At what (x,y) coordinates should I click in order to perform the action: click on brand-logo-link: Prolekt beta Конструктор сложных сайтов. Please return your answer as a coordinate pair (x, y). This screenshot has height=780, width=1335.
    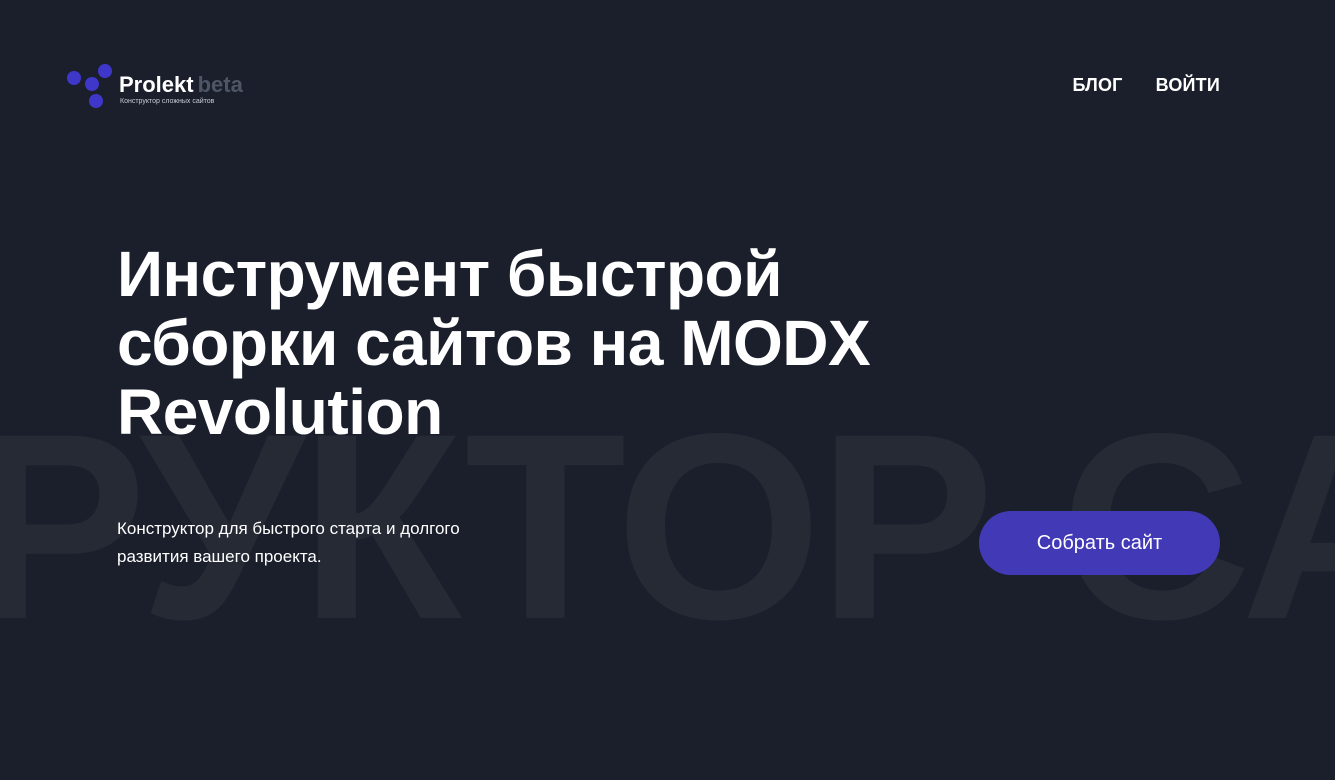
    Looking at the image, I should click on (171, 87).